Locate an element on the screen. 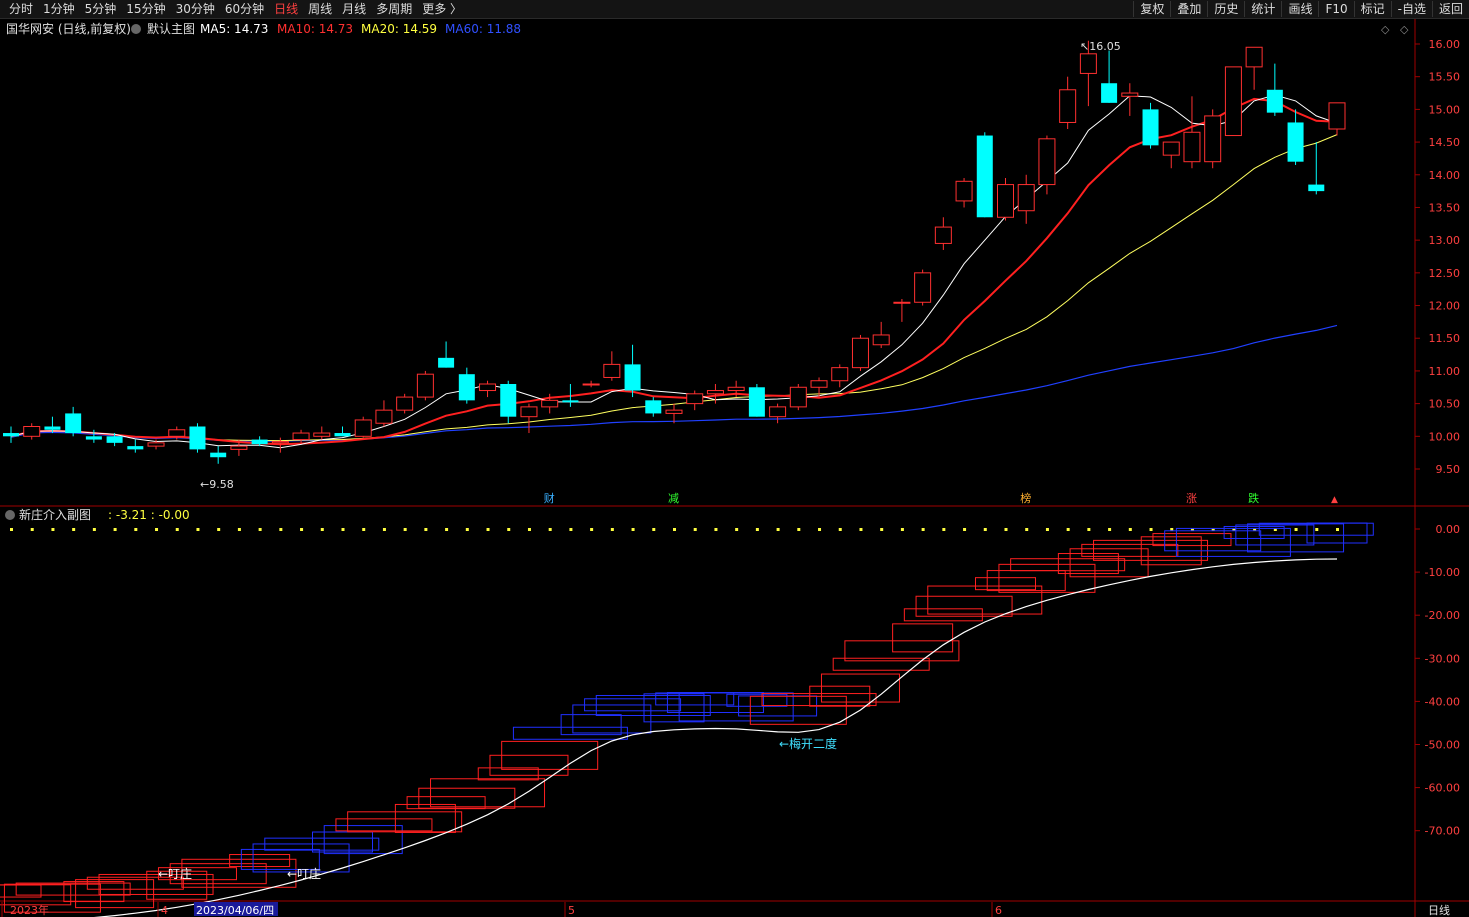 Image resolution: width=1469 pixels, height=917 pixels. stock-title: 国华网安 (日线,前复权) is located at coordinates (68, 28).